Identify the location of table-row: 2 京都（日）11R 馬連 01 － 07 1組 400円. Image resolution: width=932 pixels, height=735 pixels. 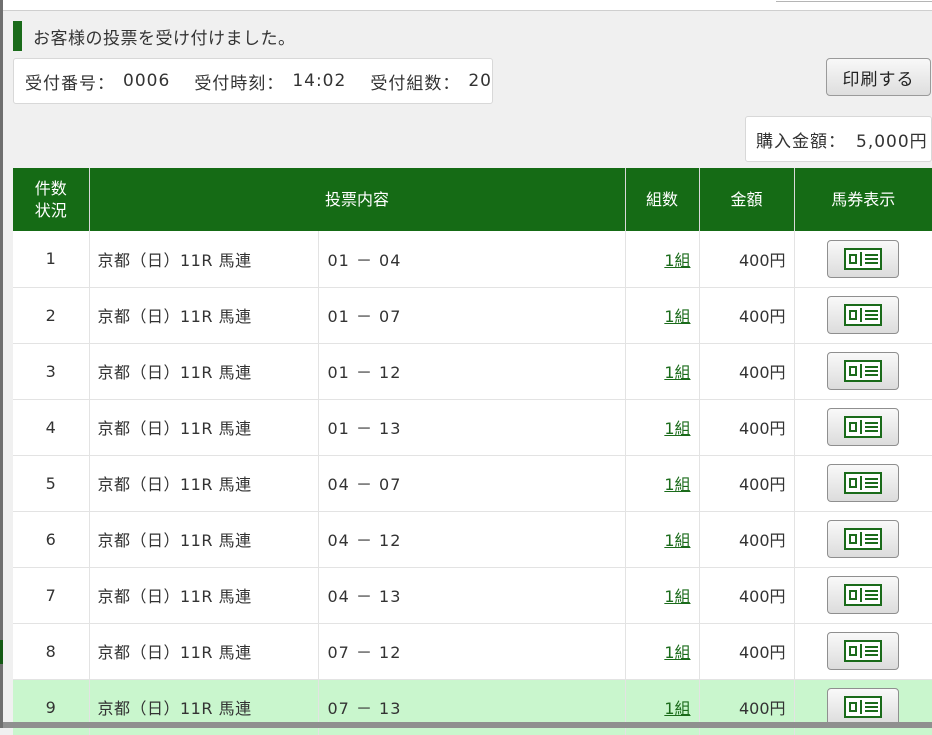
(472, 314).